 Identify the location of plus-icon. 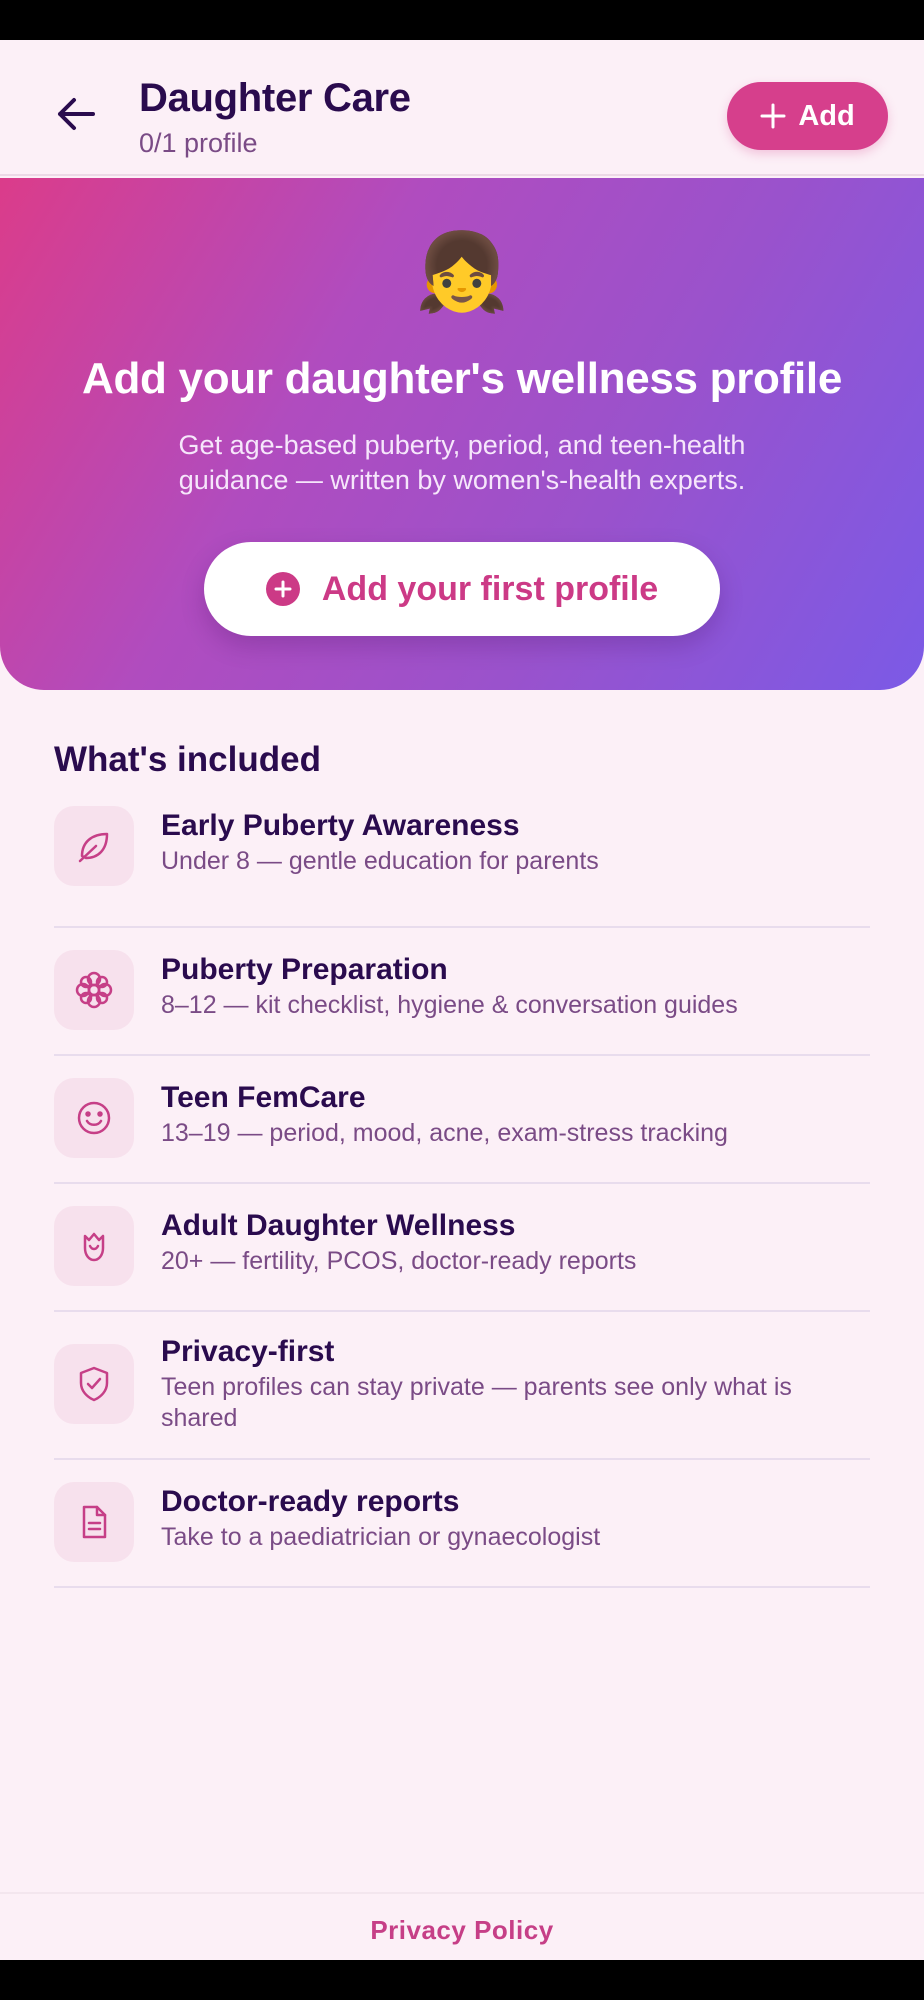
(773, 116).